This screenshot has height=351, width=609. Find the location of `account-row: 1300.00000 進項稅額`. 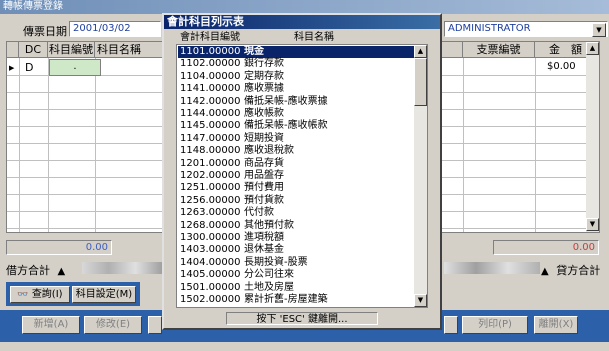

account-row: 1300.00000 進項稅額 is located at coordinates (296, 238).